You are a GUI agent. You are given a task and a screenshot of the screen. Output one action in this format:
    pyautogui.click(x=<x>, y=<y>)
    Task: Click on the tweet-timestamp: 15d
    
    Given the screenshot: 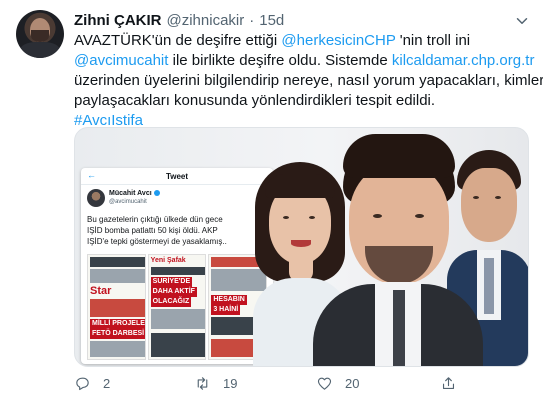 What is the action you would take?
    pyautogui.click(x=271, y=20)
    